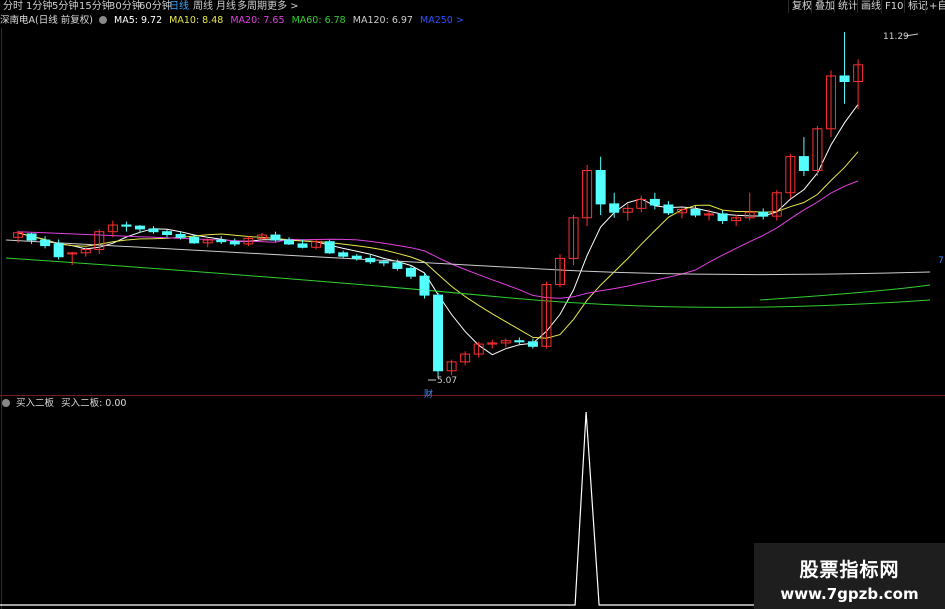 This screenshot has width=945, height=609. Describe the element at coordinates (35, 403) in the screenshot. I see `indicator-name: 买入二板` at that location.